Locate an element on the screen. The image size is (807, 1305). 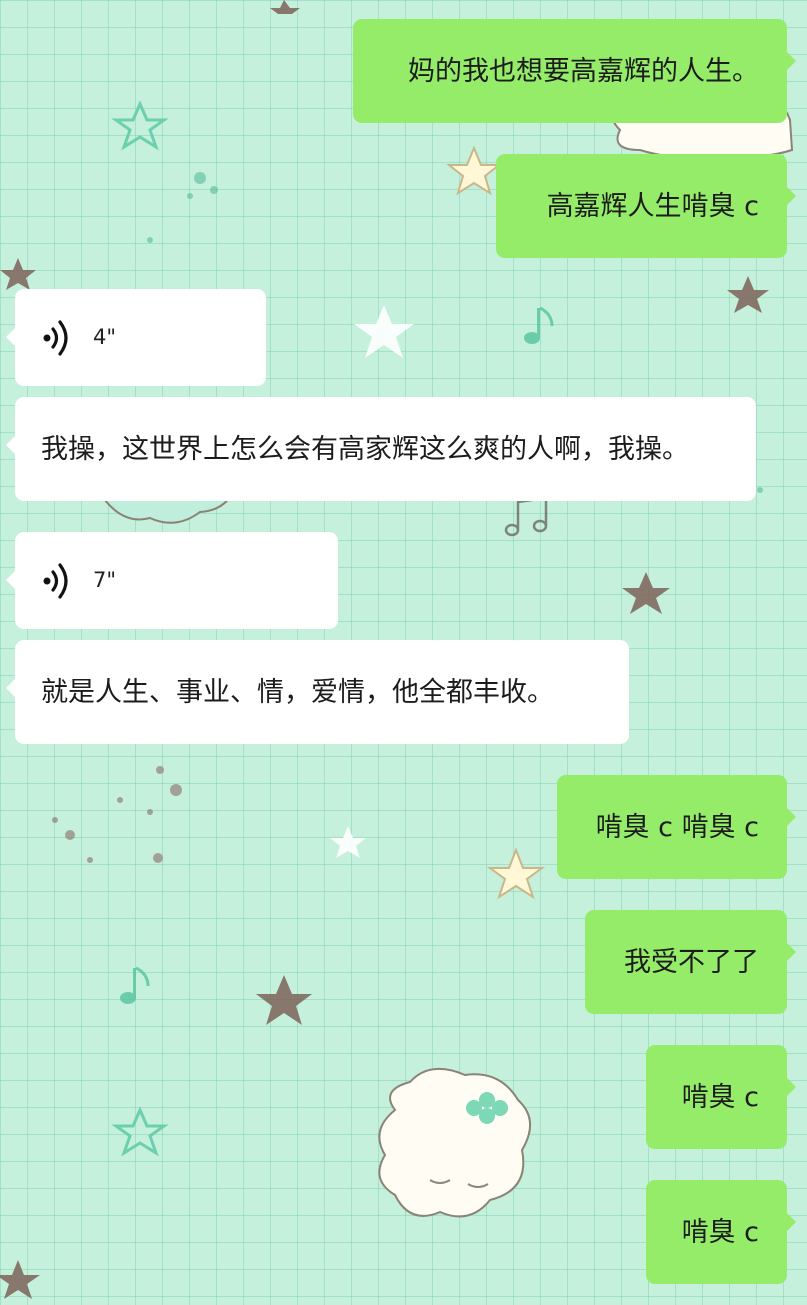
voice-message-bubble: 7" is located at coordinates (172, 580).